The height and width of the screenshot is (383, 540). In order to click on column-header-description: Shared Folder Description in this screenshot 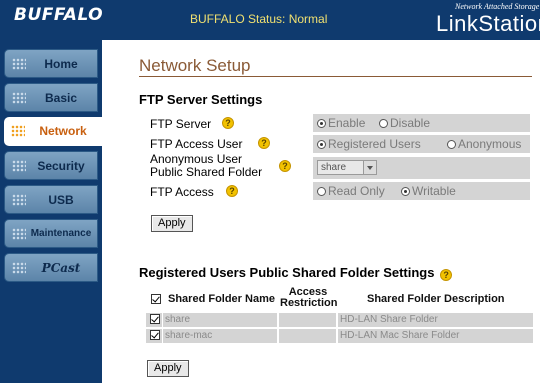, I will do `click(436, 299)`.